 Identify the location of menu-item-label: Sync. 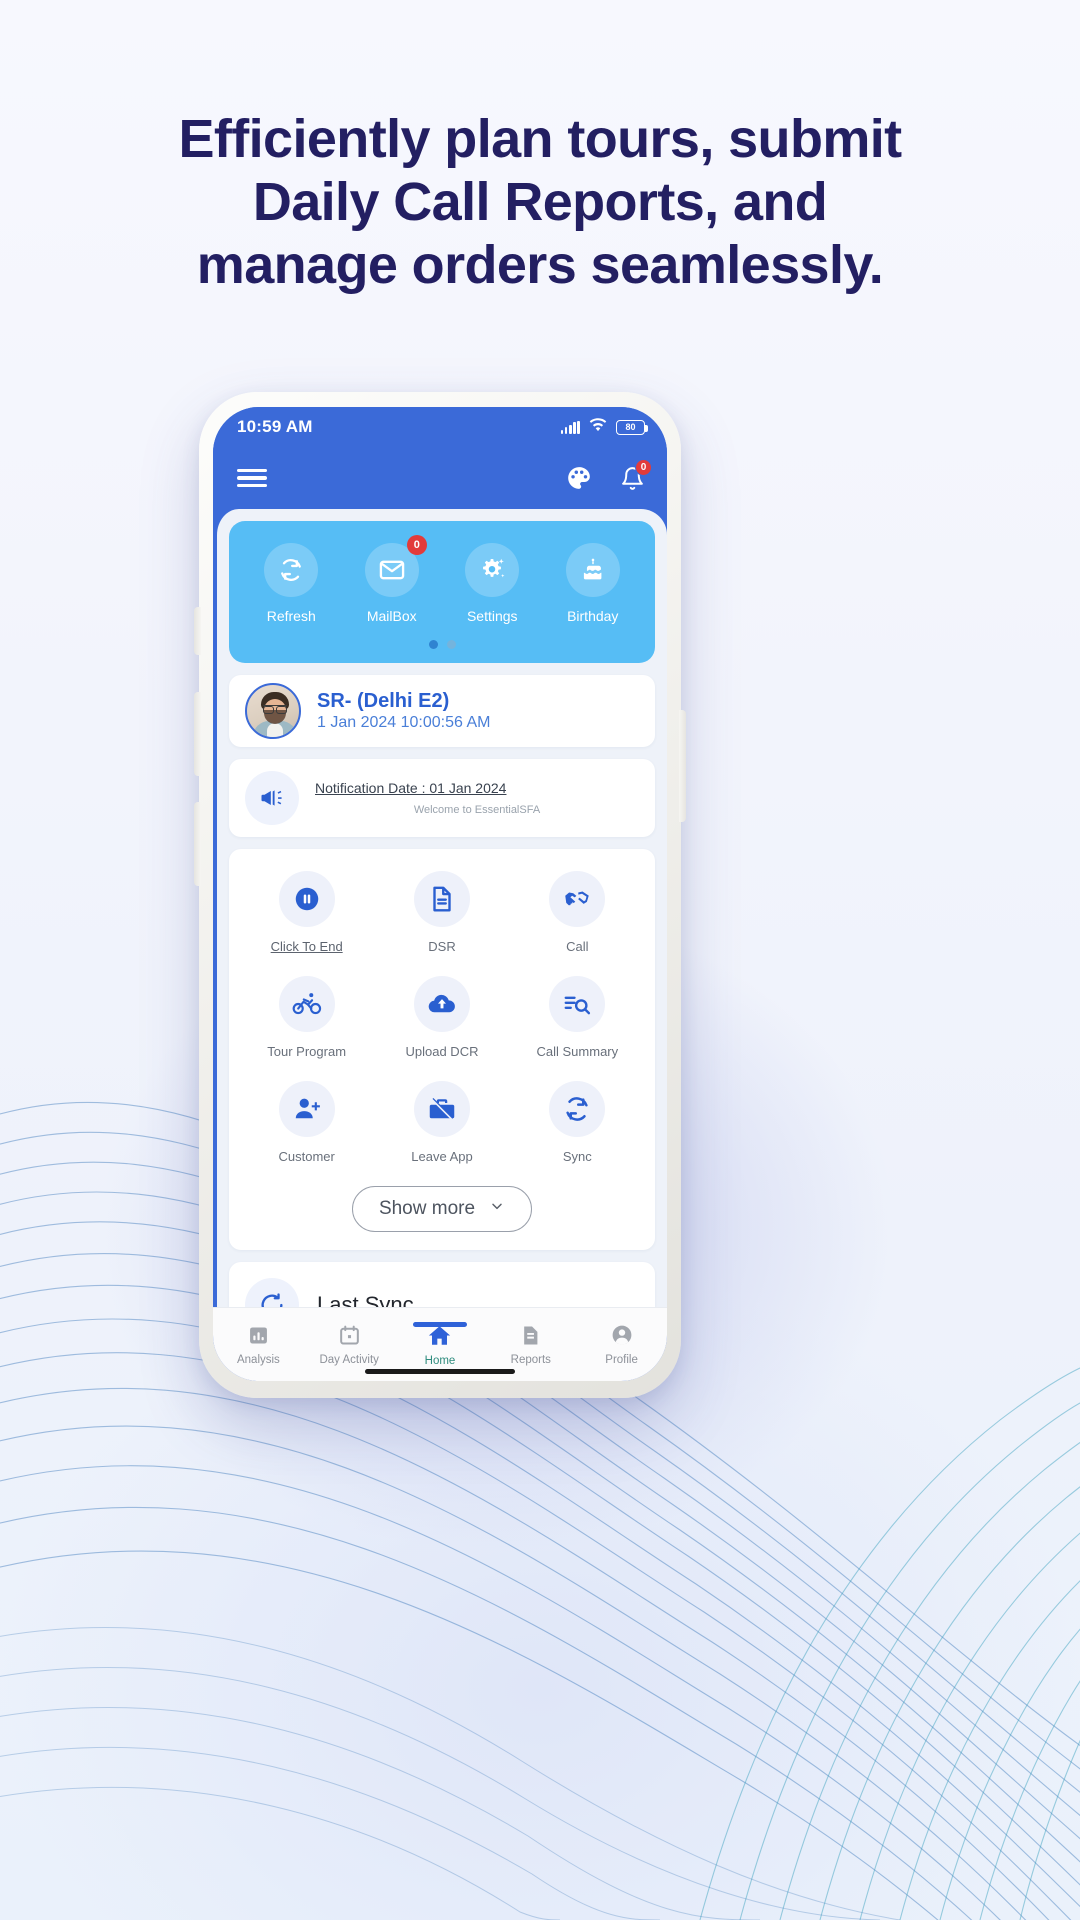
(577, 1156).